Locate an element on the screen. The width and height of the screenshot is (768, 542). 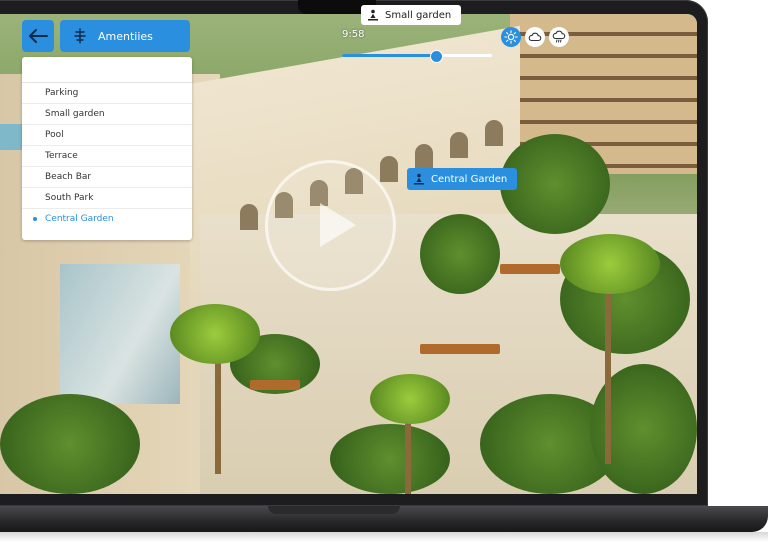
menu-item-beach-bar: Beach Bar is located at coordinates (107, 177).